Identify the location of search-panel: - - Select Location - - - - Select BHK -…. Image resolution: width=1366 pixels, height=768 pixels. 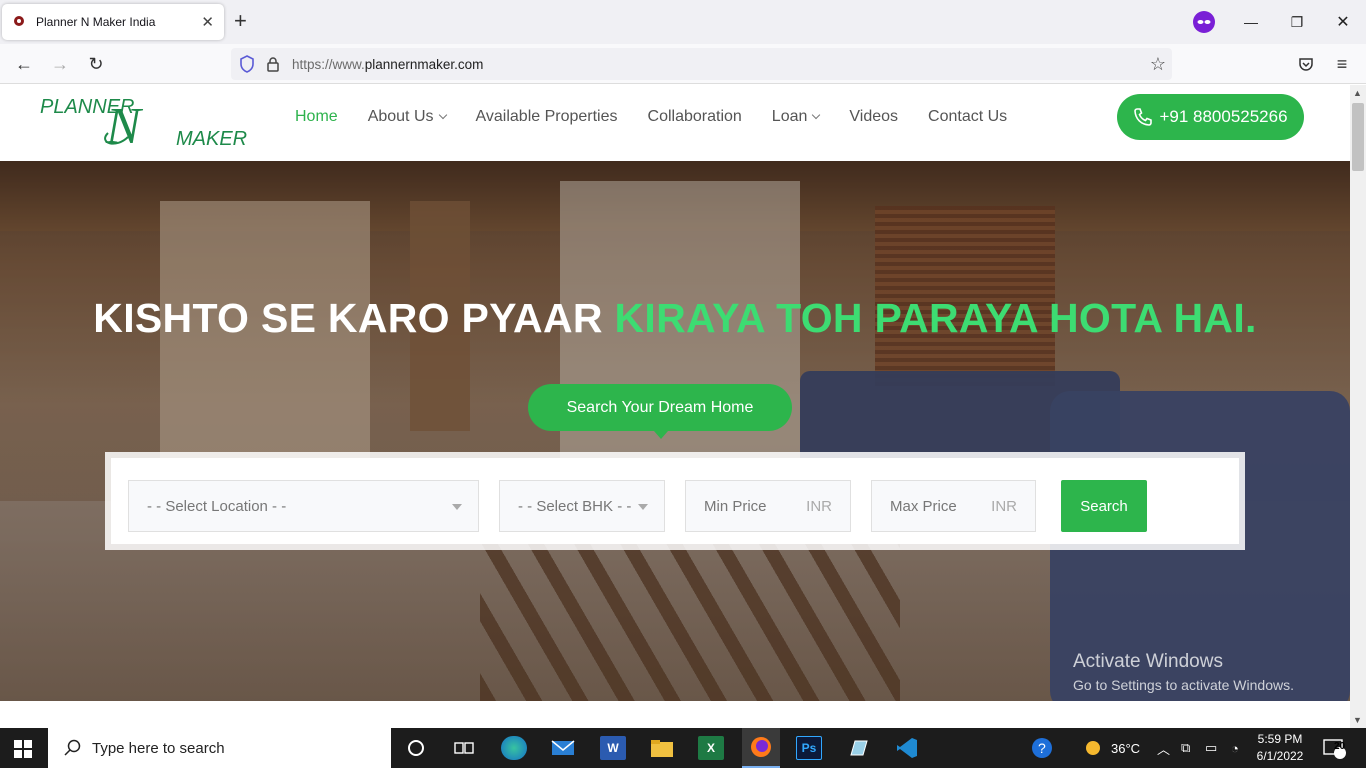
(675, 501).